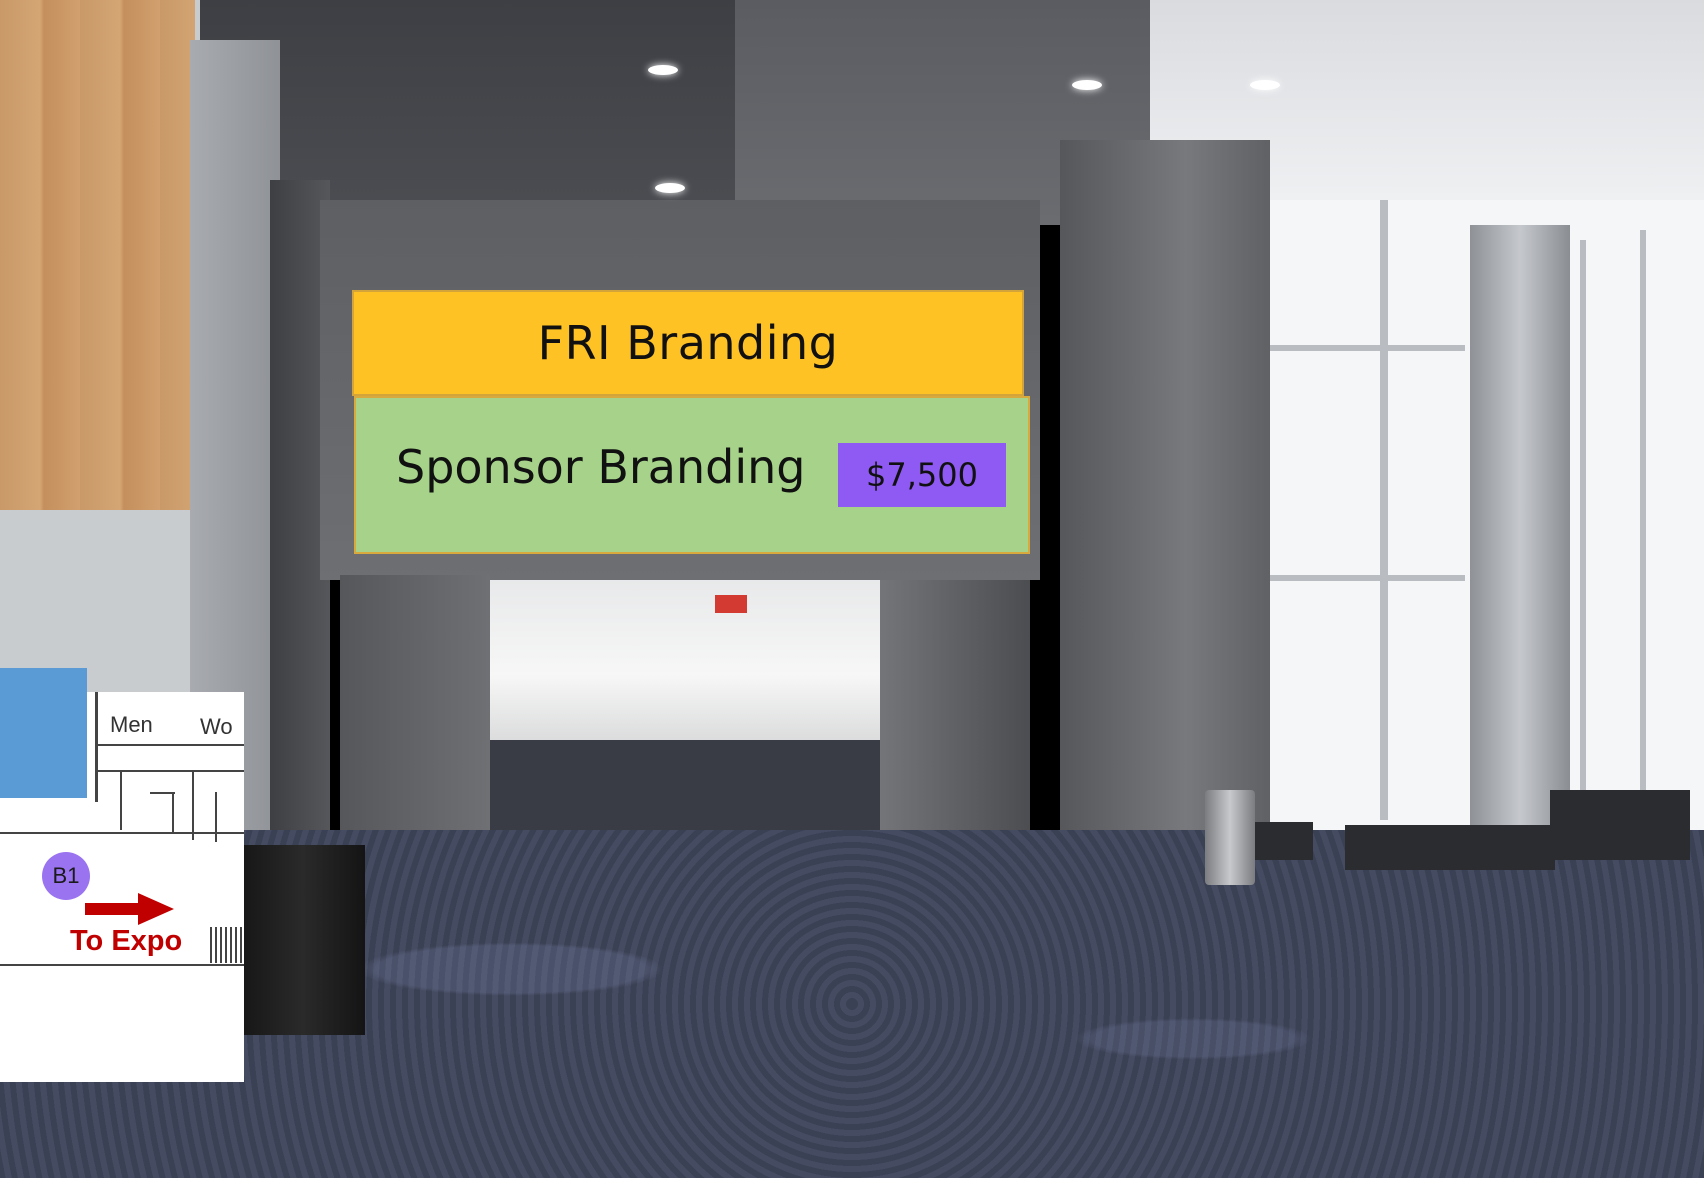  Describe the element at coordinates (156, 909) in the screenshot. I see `arrow-right-icon-head` at that location.